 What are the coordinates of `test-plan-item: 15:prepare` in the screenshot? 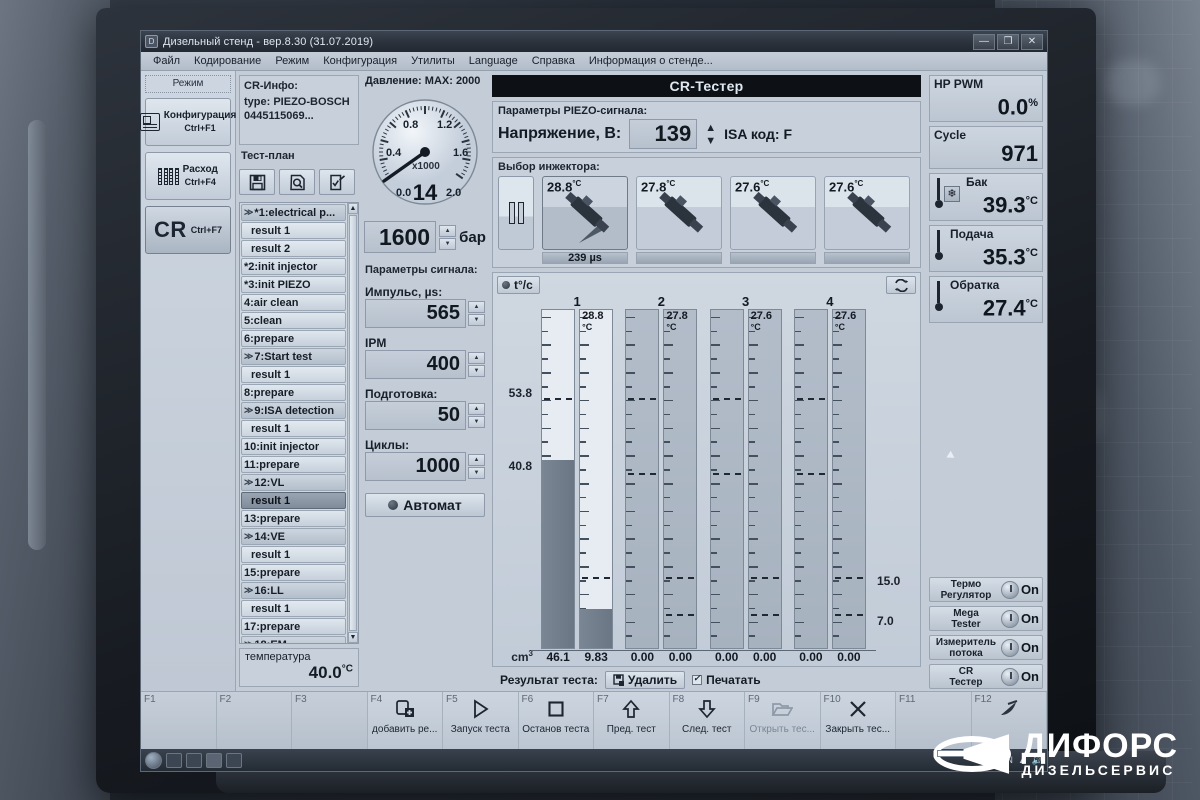 It's located at (293, 572).